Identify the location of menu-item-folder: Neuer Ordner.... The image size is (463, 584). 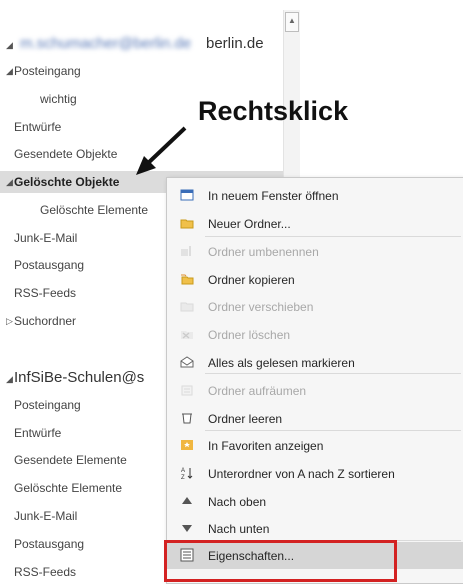
(315, 223).